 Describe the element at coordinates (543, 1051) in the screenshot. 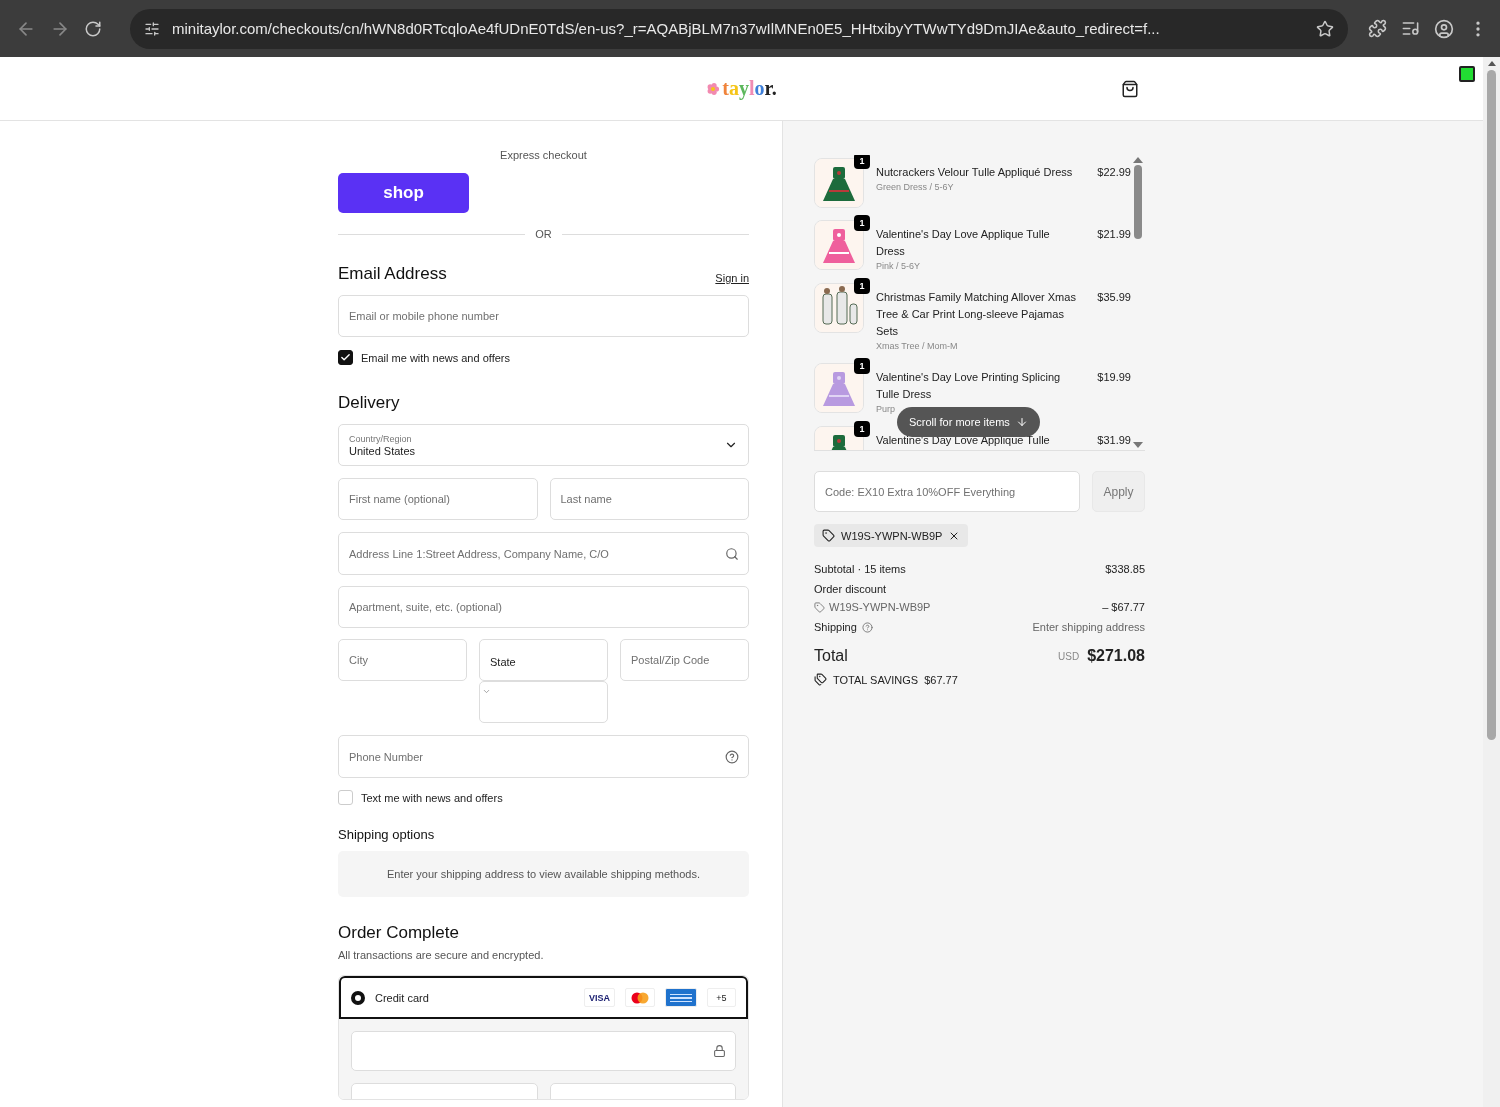

I see `card-number-field` at that location.